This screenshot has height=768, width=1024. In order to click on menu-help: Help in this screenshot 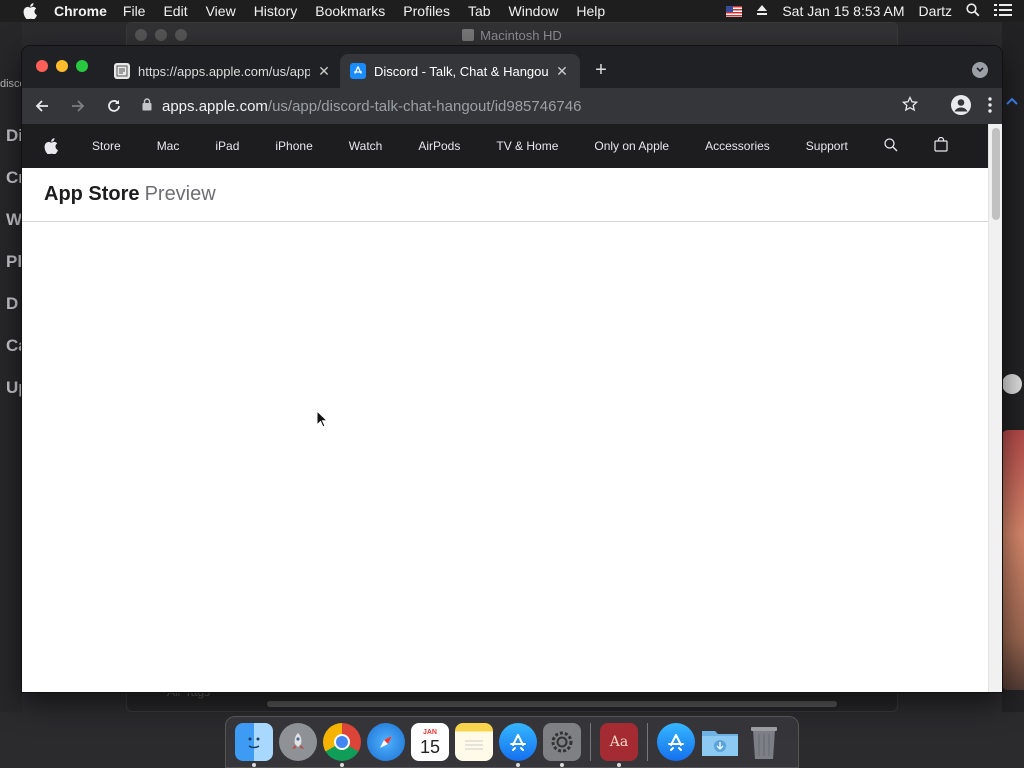, I will do `click(590, 11)`.